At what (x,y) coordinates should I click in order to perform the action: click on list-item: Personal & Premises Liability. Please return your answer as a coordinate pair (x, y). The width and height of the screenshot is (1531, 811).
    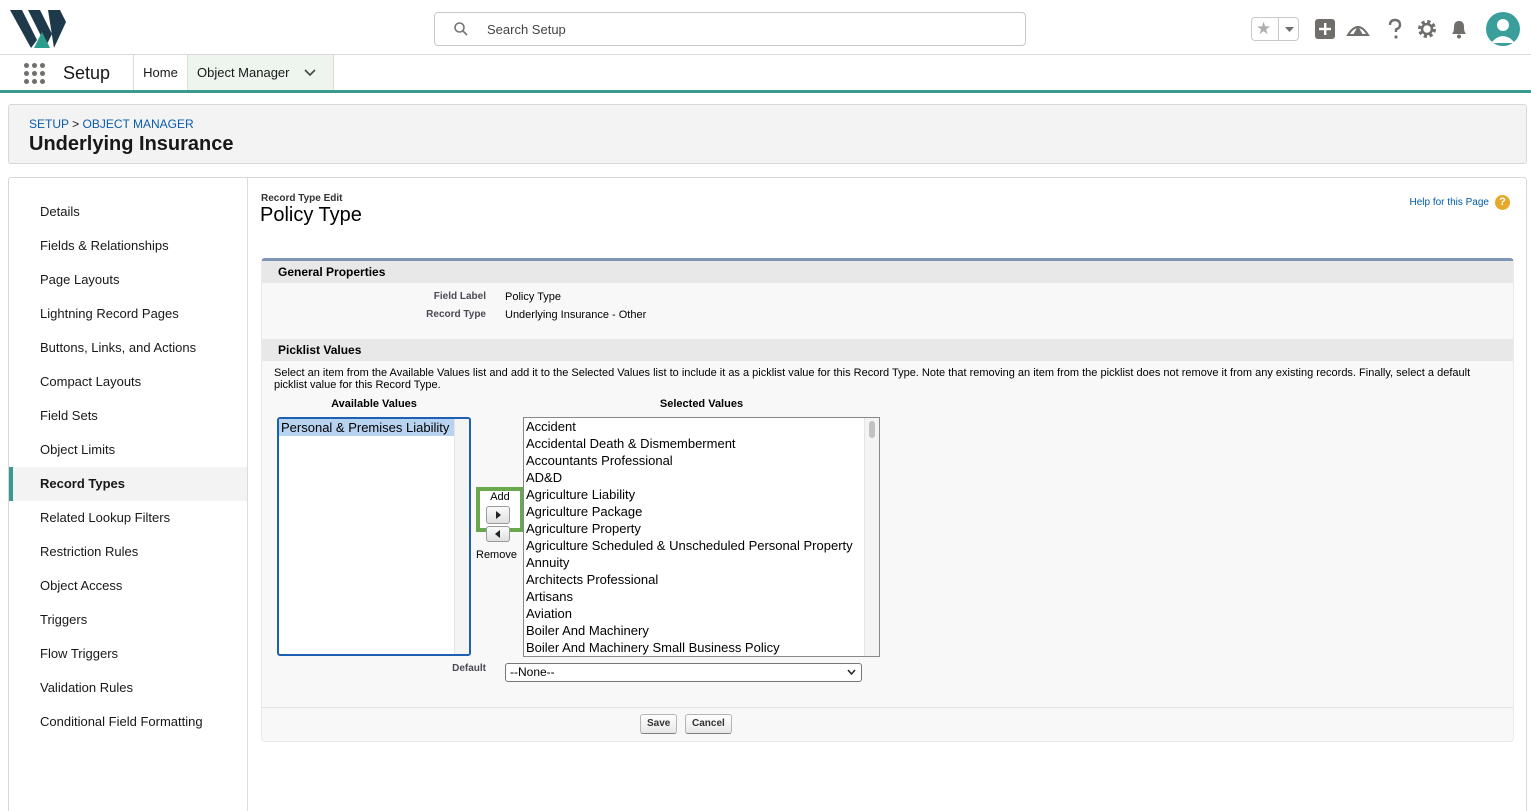
    Looking at the image, I should click on (367, 427).